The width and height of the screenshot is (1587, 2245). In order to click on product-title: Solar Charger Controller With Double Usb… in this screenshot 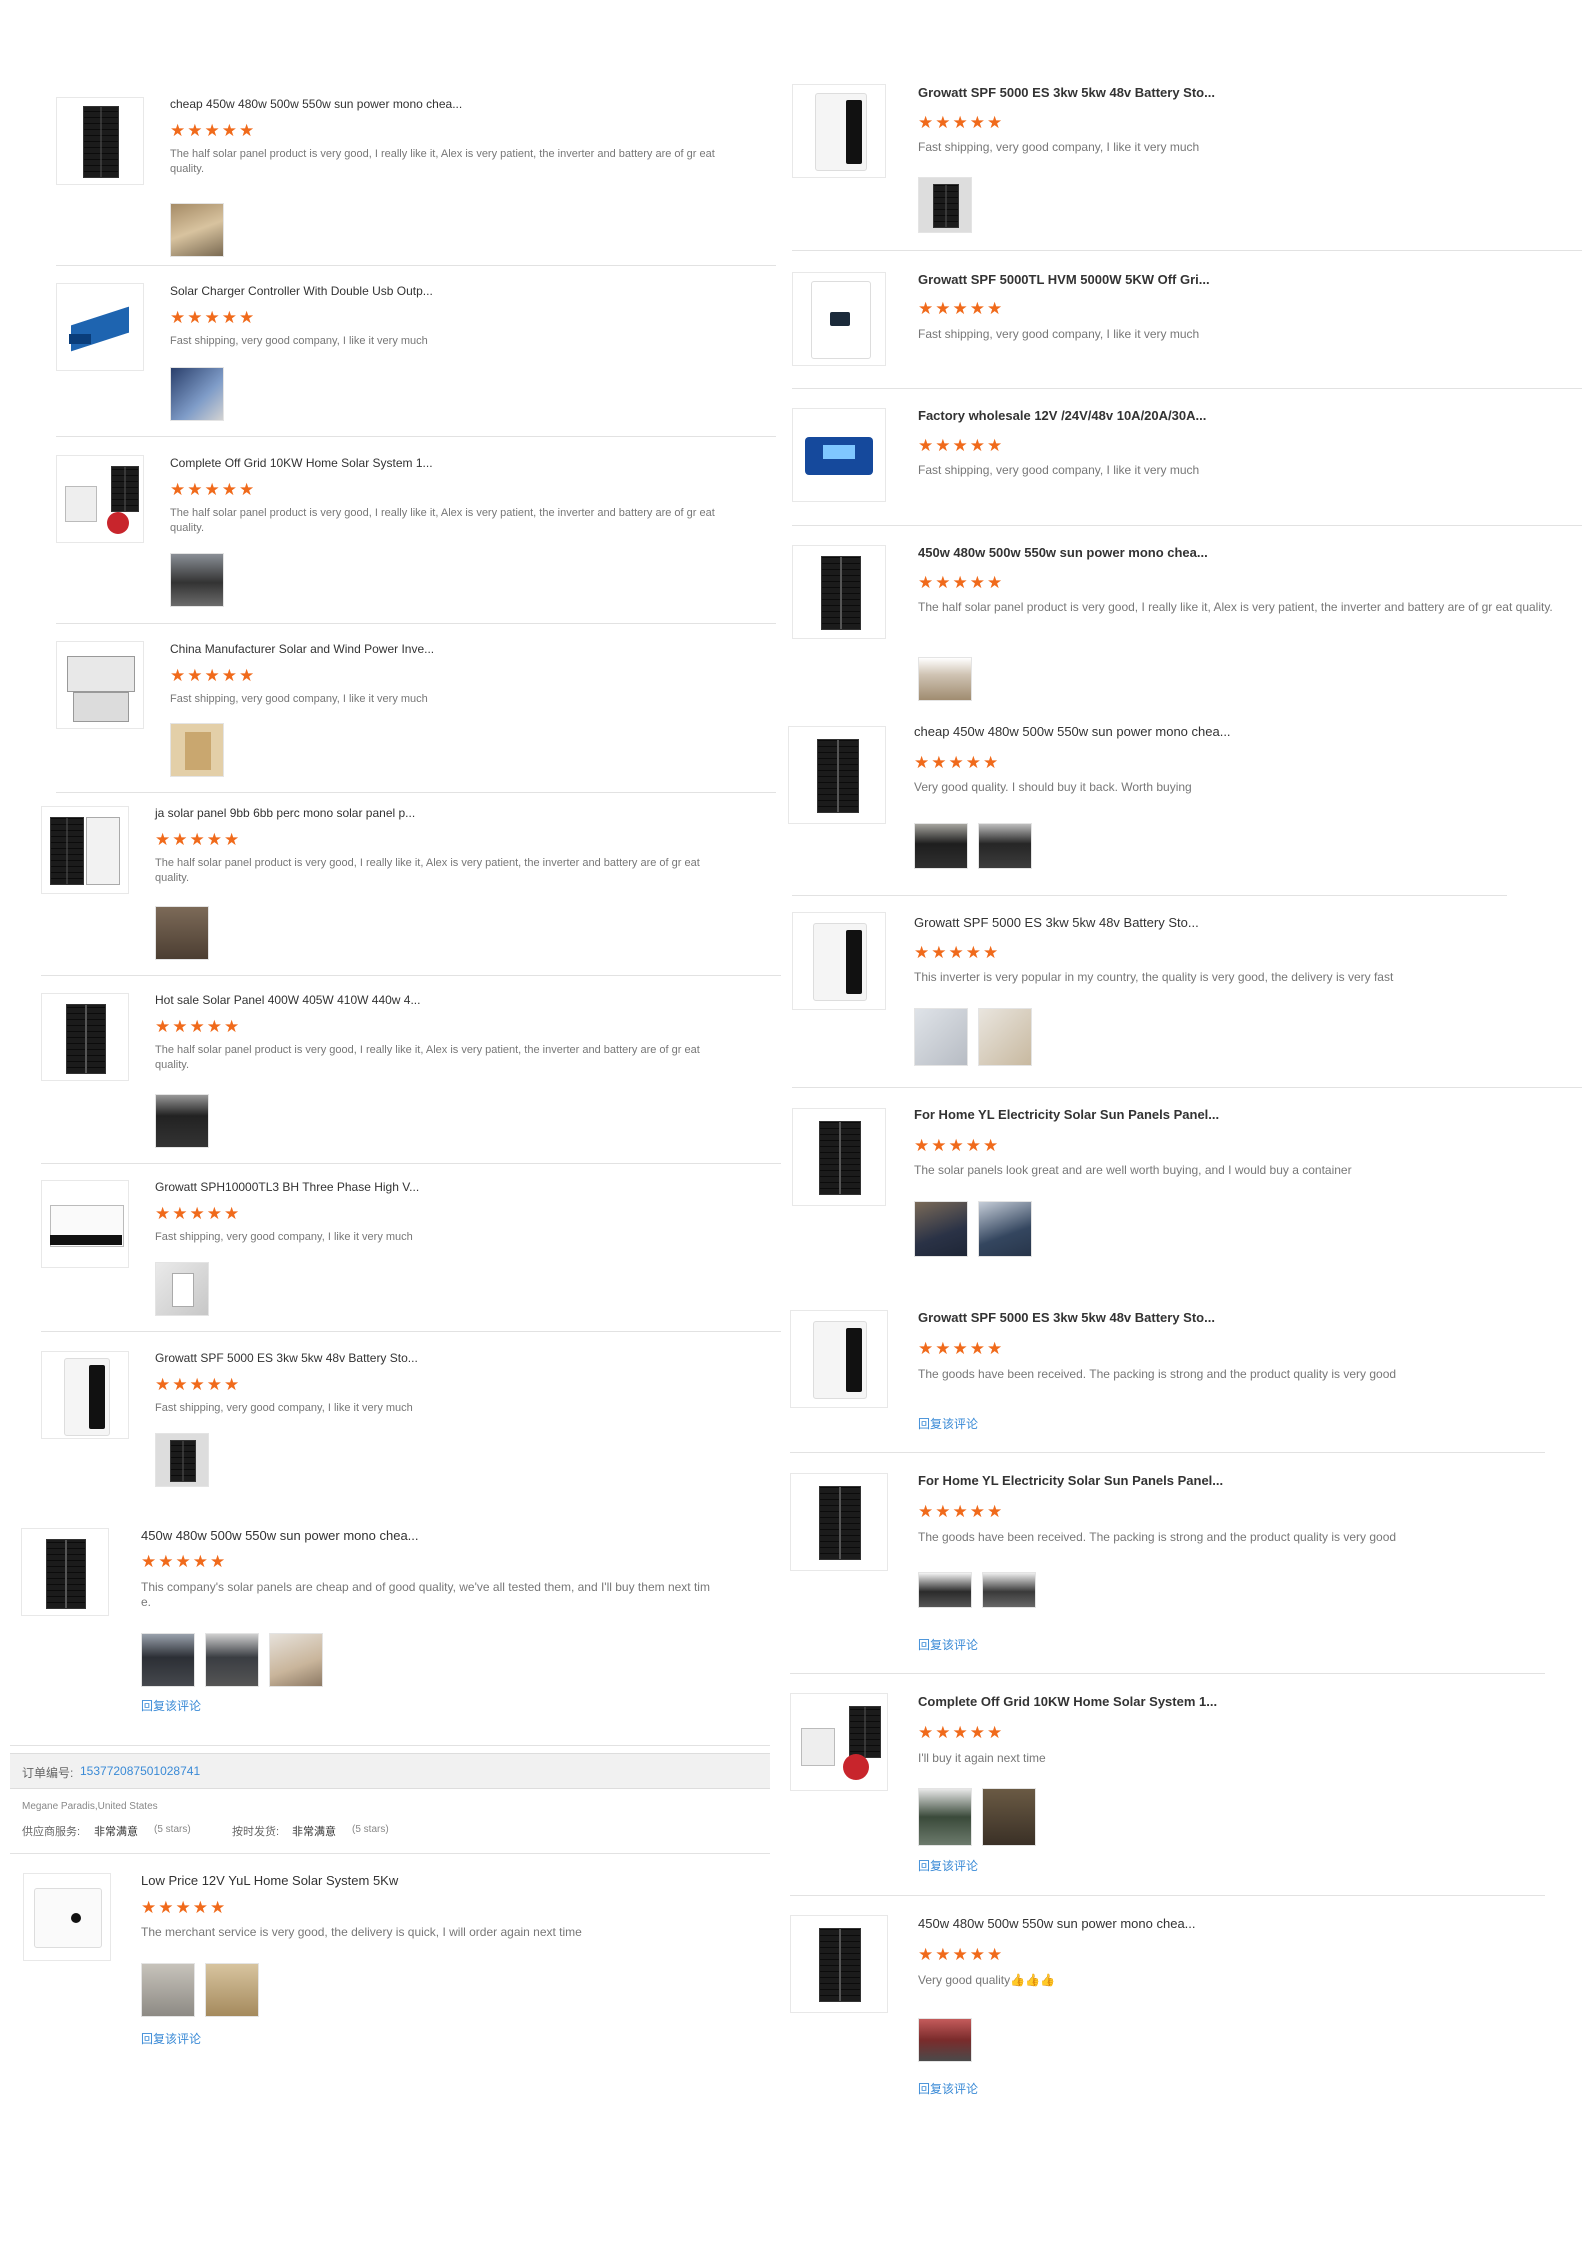, I will do `click(301, 291)`.